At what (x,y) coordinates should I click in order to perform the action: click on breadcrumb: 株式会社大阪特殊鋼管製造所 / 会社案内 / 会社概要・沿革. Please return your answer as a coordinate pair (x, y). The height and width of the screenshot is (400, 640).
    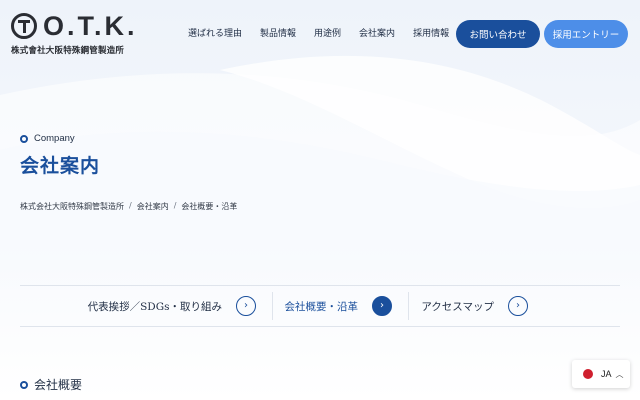
    Looking at the image, I should click on (128, 206).